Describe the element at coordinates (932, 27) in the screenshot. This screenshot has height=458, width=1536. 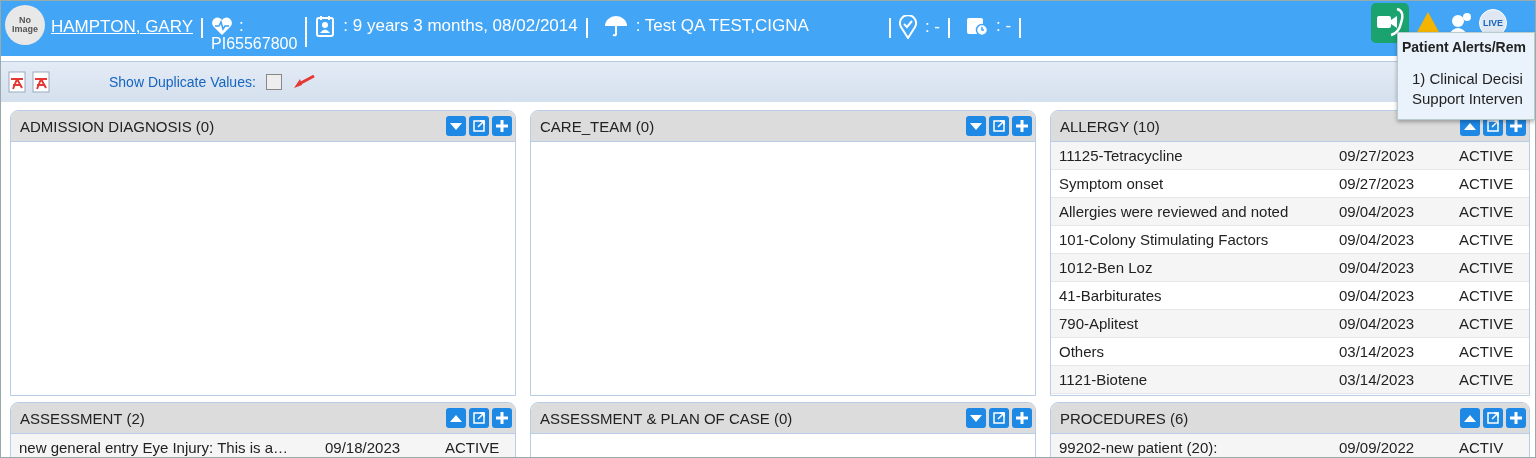
I see `location-text: : -` at that location.